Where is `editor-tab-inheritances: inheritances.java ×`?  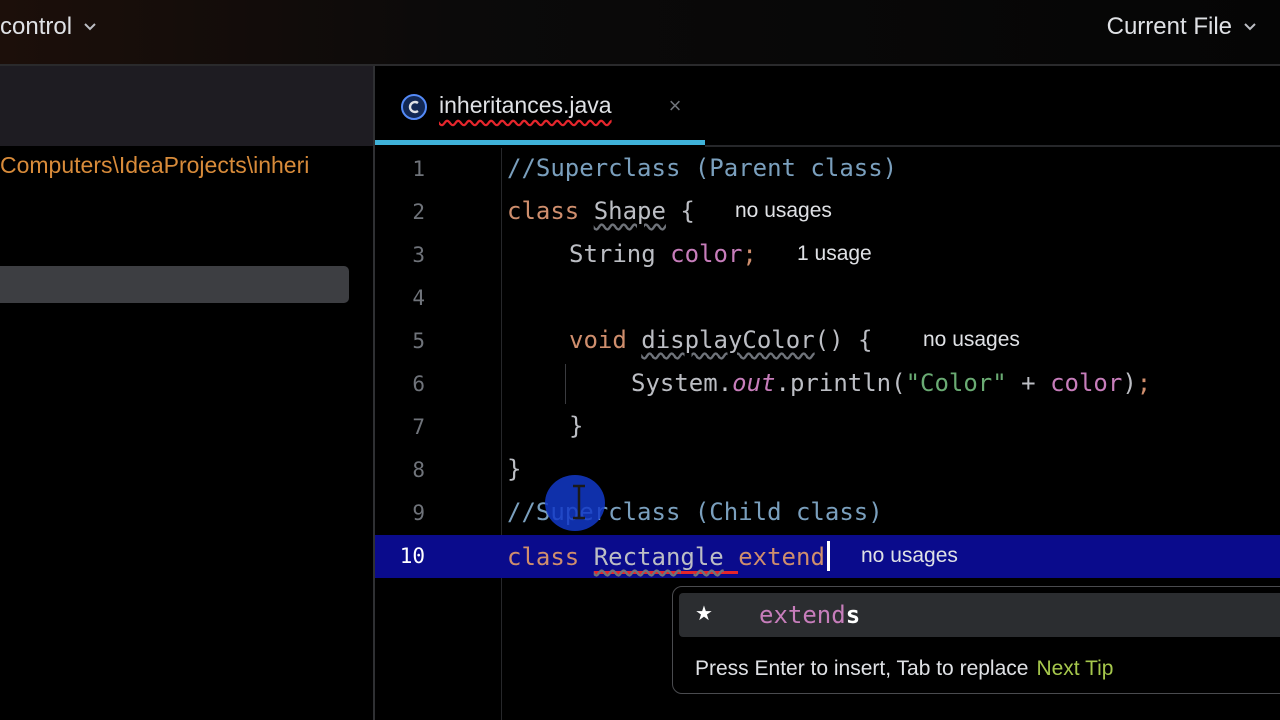
editor-tab-inheritances: inheritances.java × is located at coordinates (540, 106).